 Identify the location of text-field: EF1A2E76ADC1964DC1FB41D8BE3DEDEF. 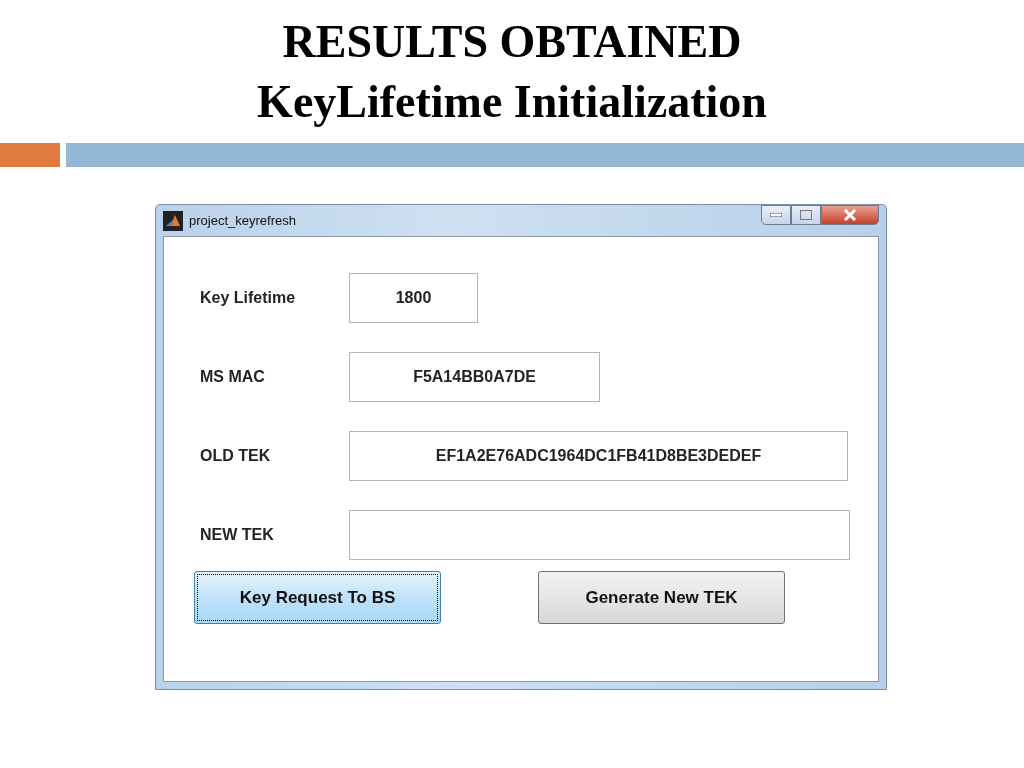
(598, 456).